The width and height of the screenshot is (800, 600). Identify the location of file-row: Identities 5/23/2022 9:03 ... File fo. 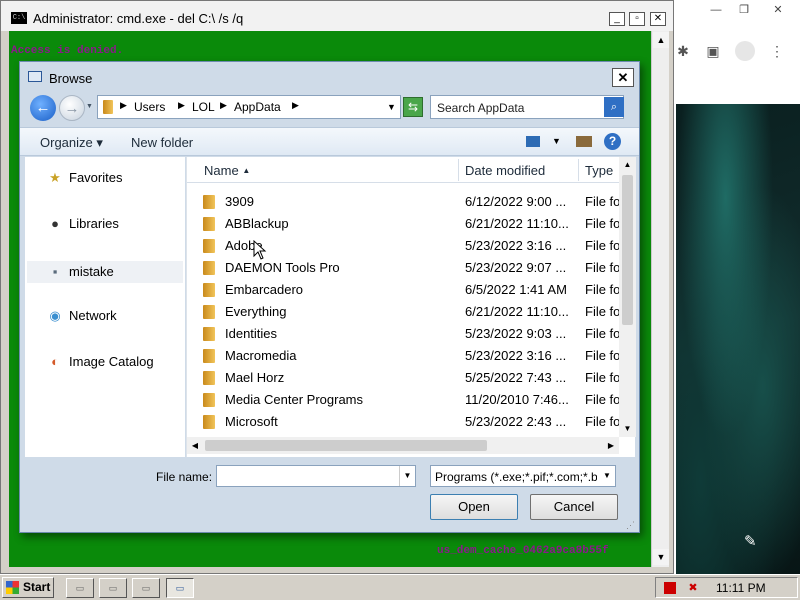
(403, 334).